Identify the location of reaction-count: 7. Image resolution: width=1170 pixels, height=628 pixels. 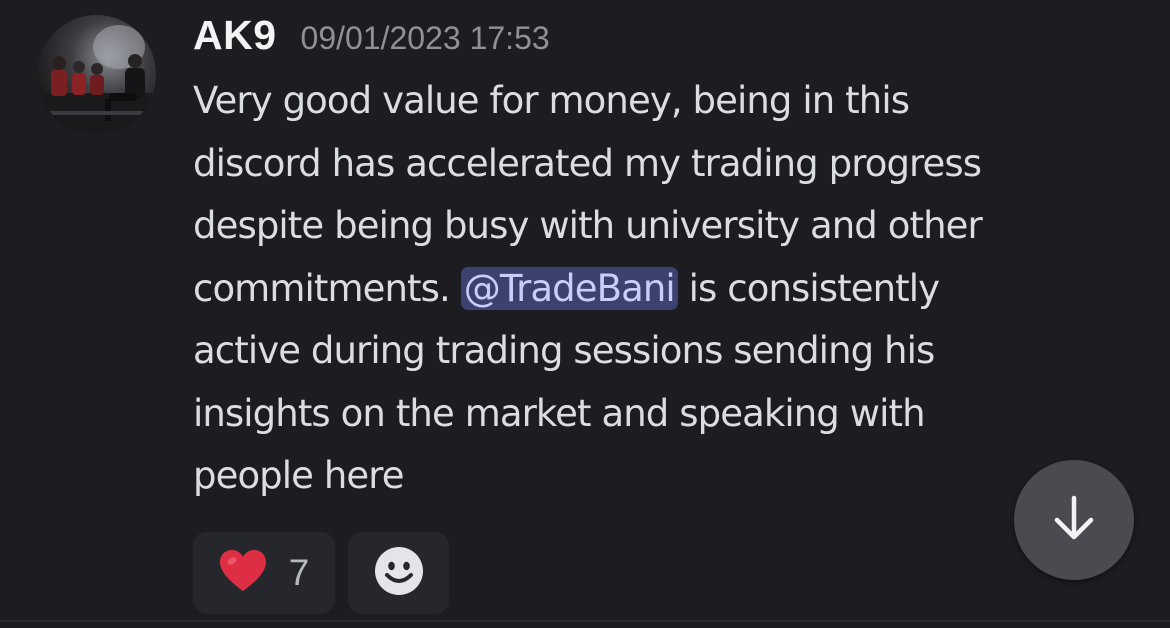
(299, 572).